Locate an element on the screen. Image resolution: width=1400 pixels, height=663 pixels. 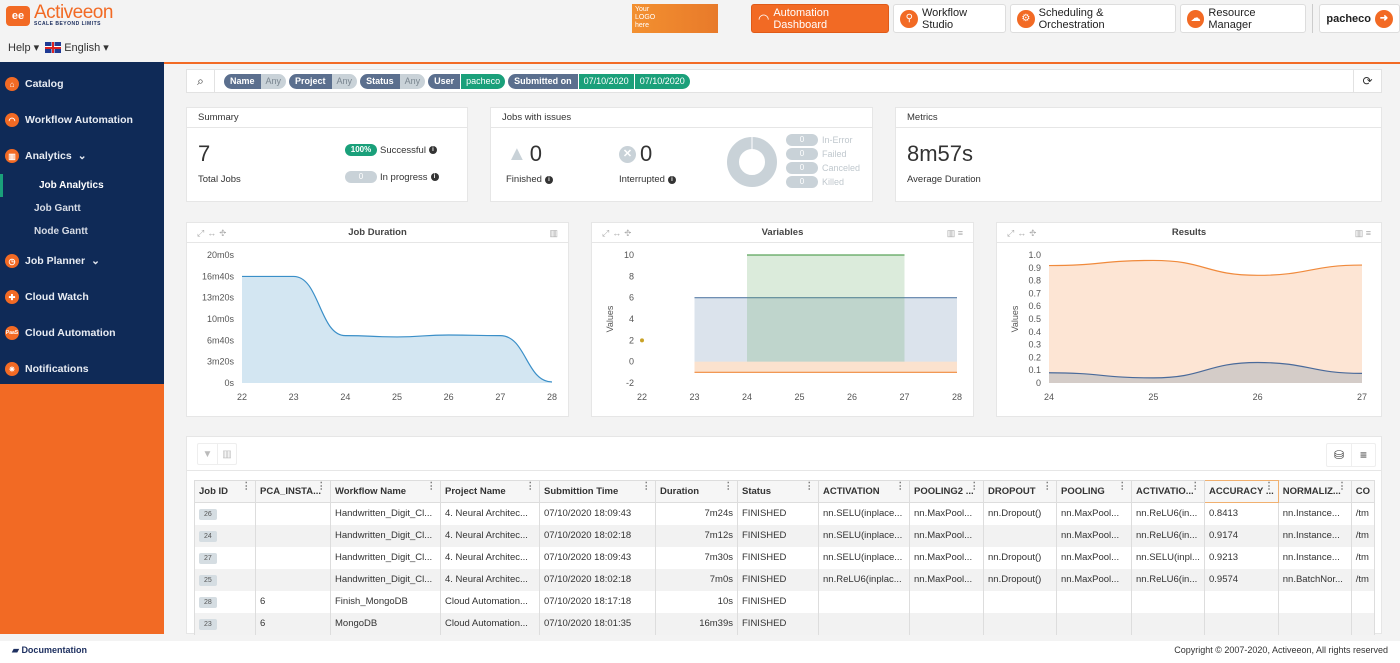
column-header: CO is located at coordinates (1363, 491).